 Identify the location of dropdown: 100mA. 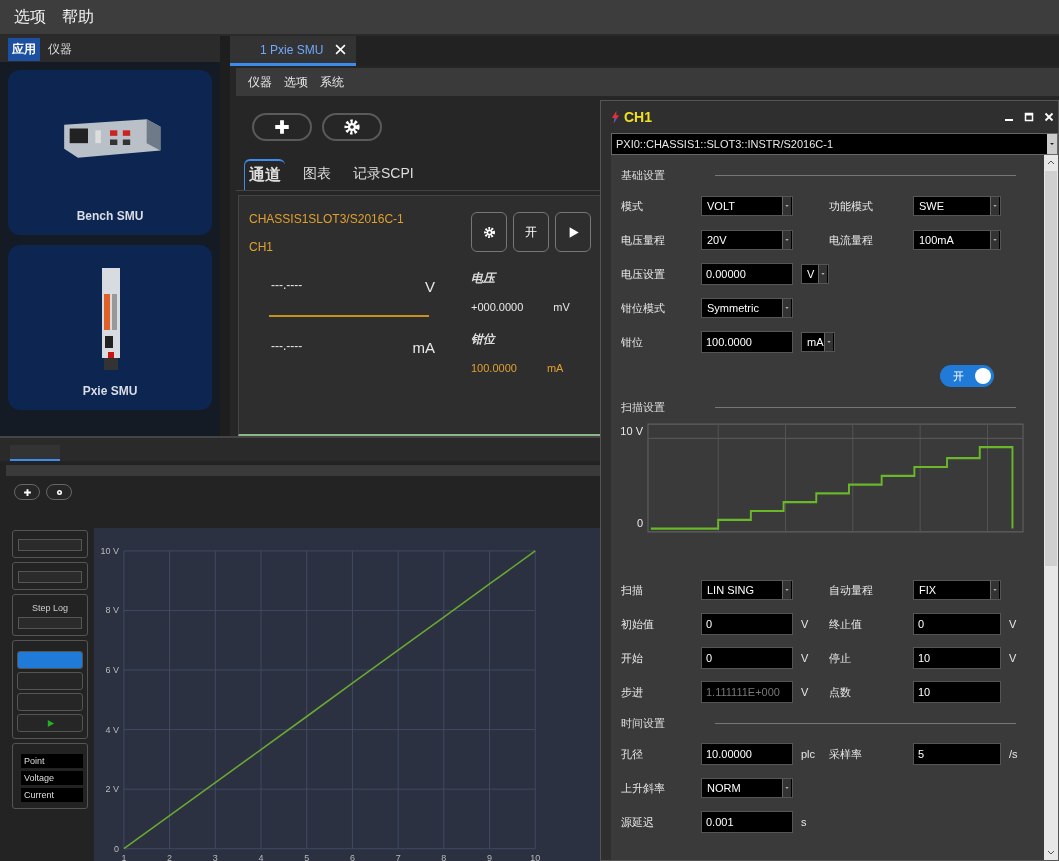
(957, 240).